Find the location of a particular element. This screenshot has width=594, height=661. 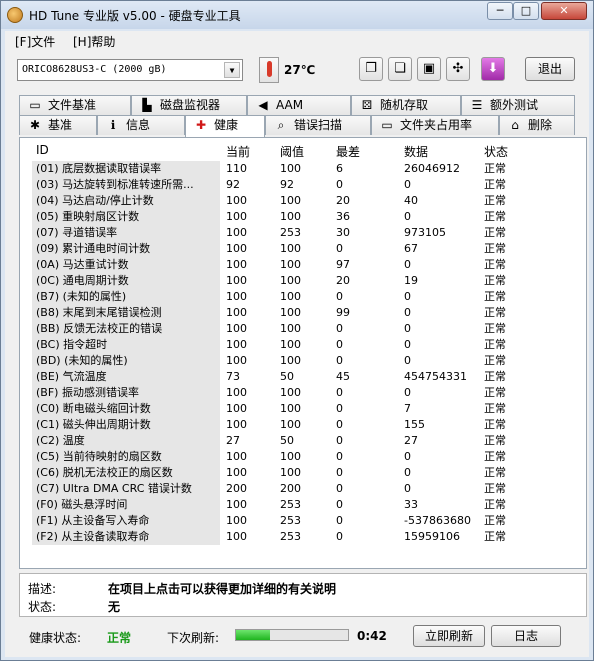

copy-text-button: ❐ is located at coordinates (371, 69).